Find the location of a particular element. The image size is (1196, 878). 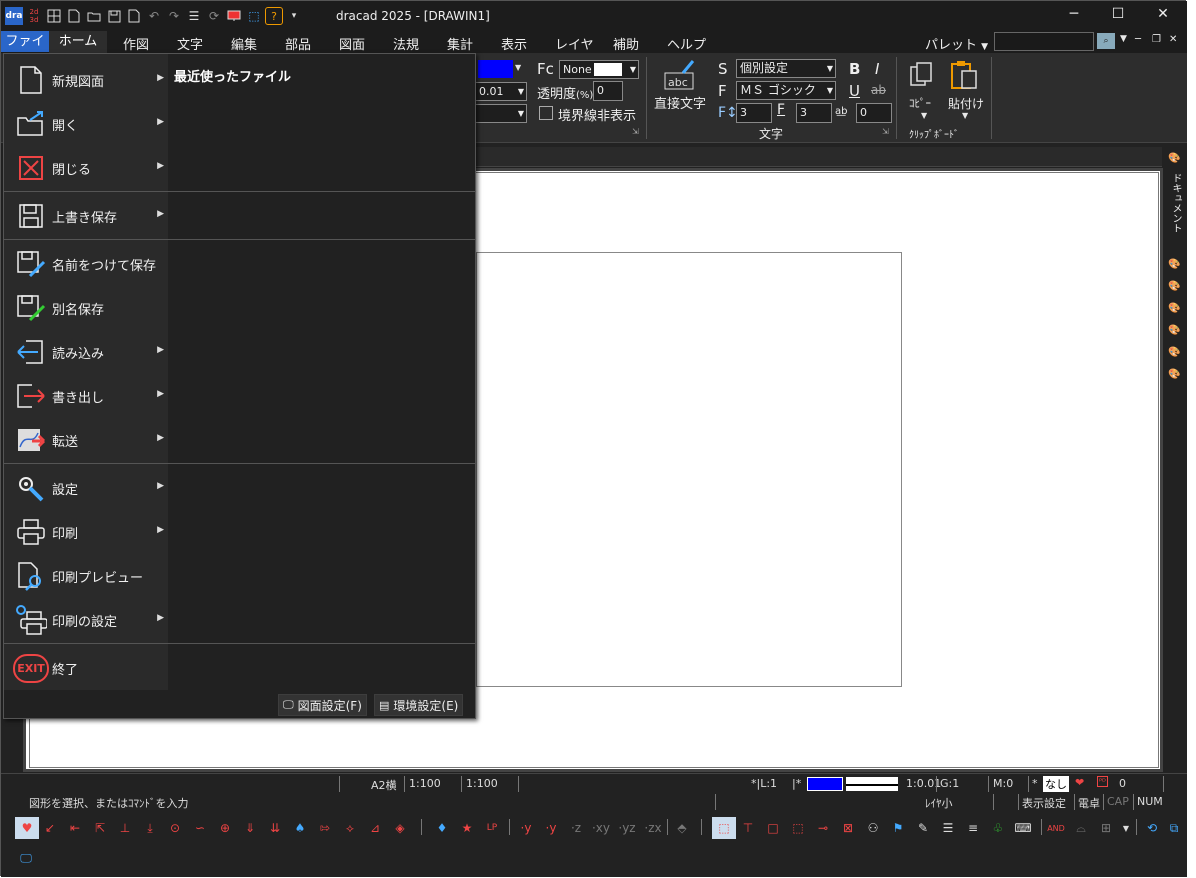

paste-icon is located at coordinates (965, 76).